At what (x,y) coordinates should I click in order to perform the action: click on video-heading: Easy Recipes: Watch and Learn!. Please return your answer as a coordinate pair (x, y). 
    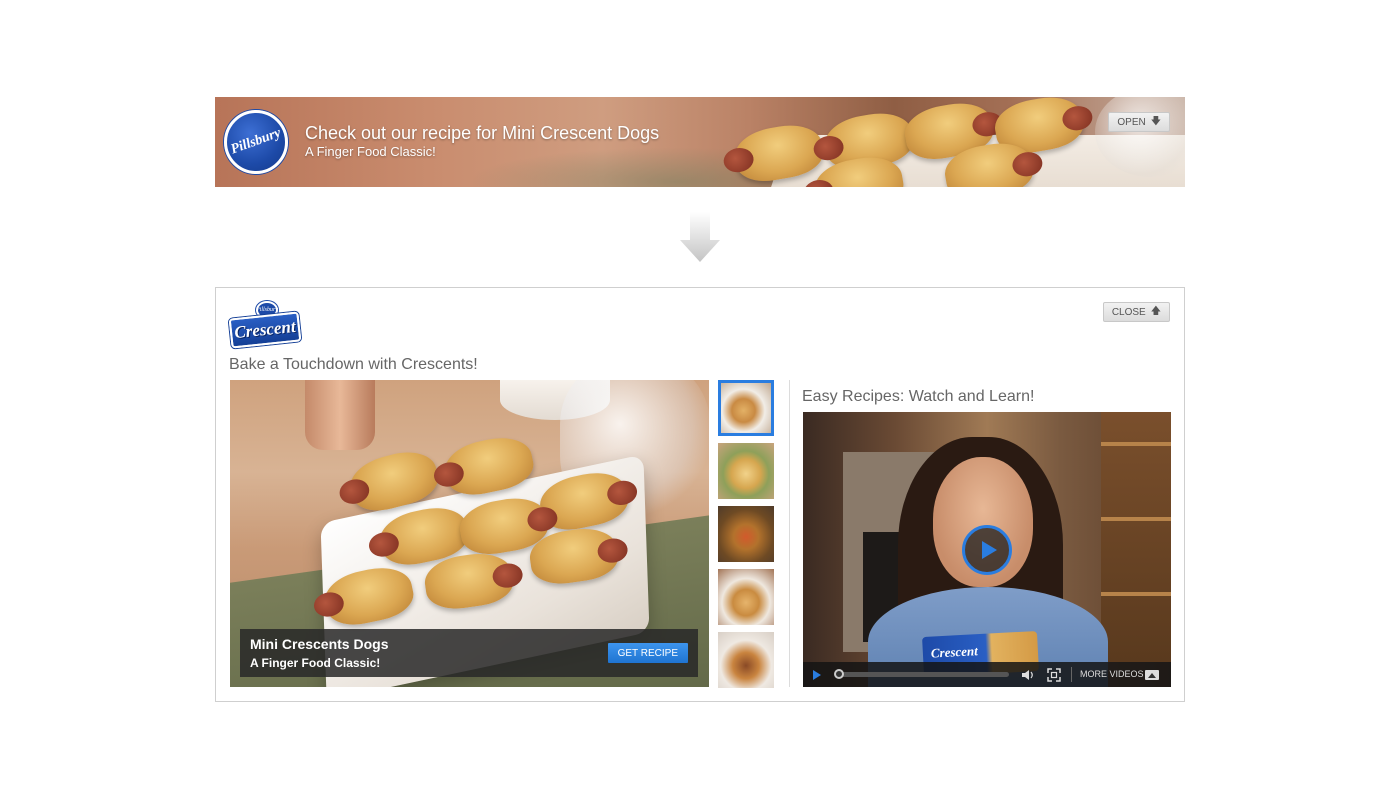
    Looking at the image, I should click on (918, 396).